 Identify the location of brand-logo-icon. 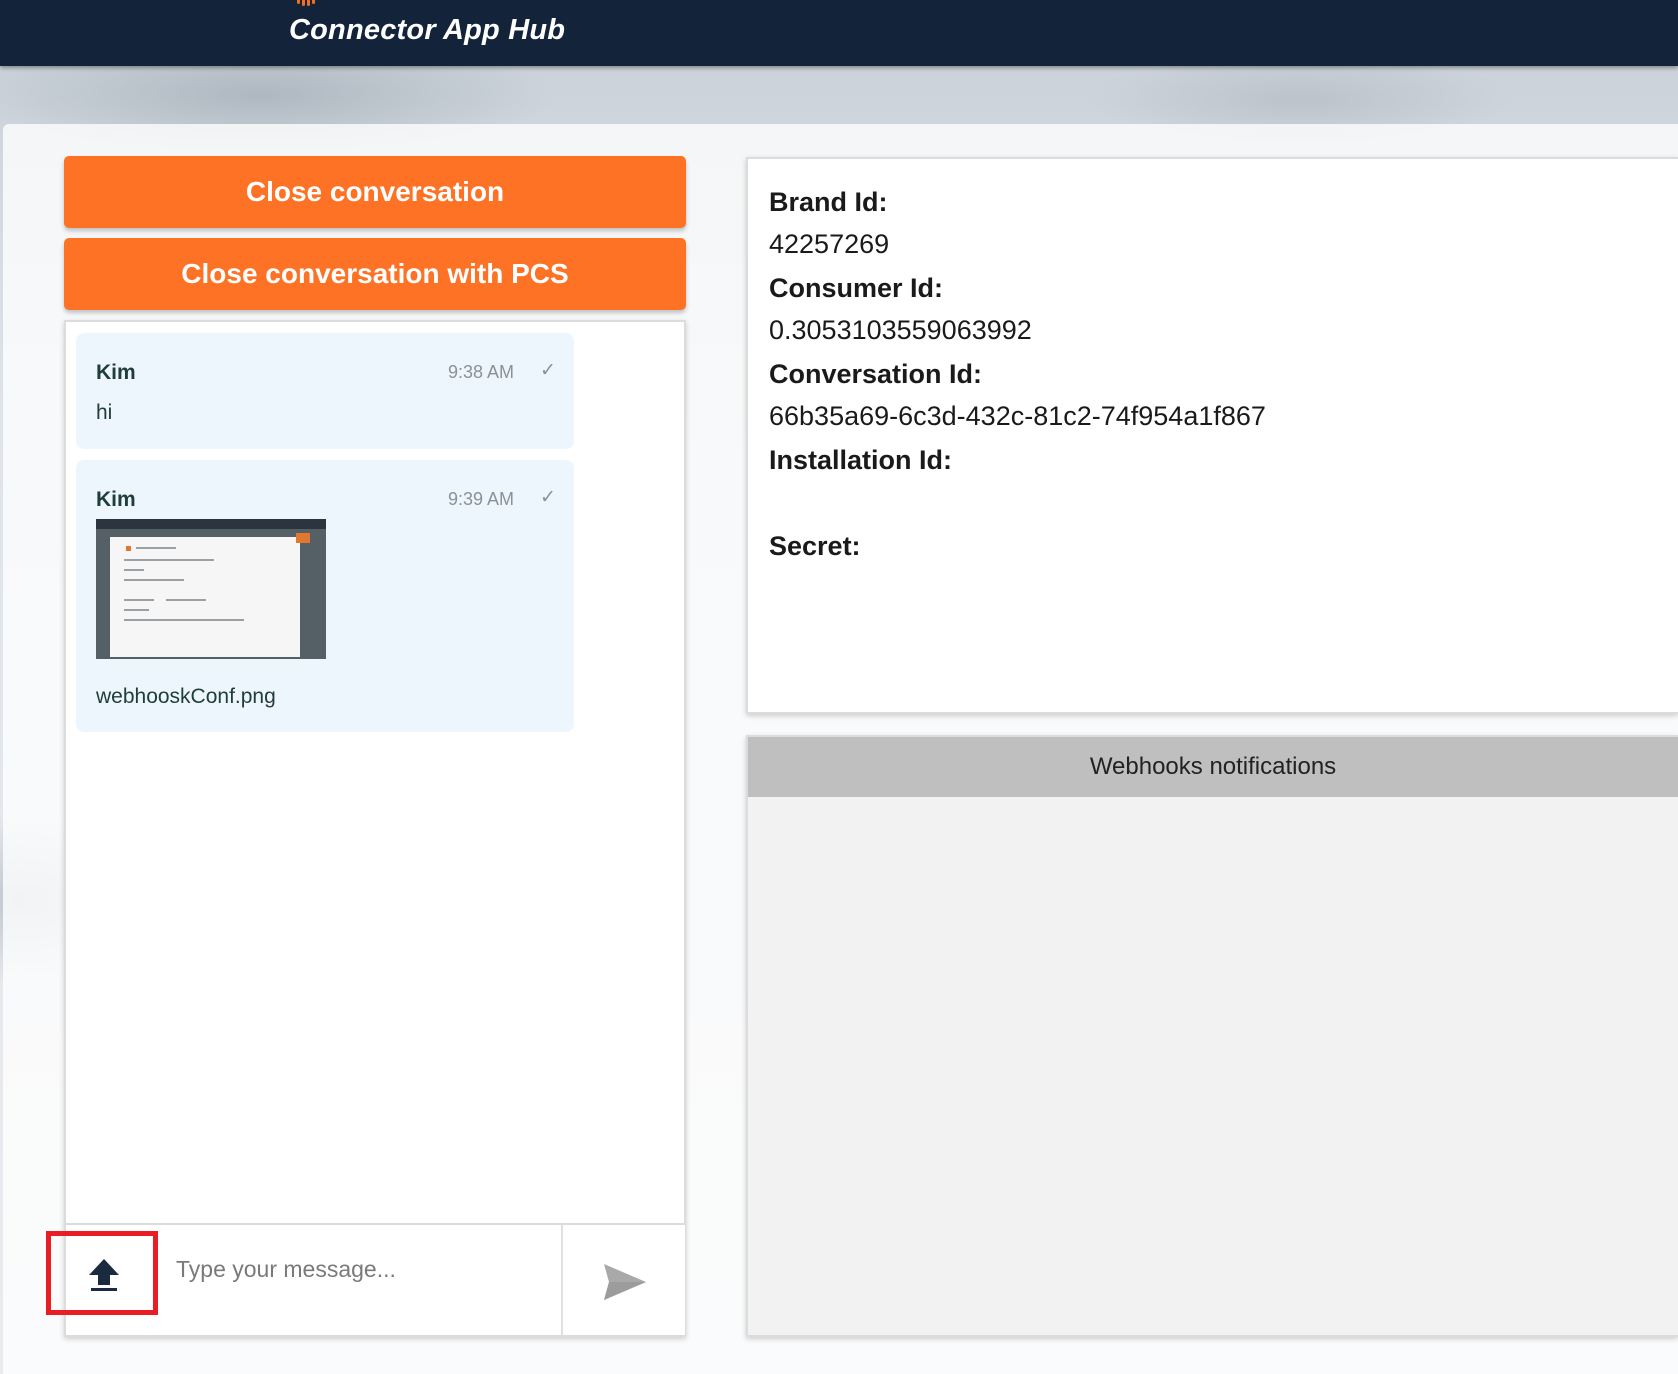
(309, 3).